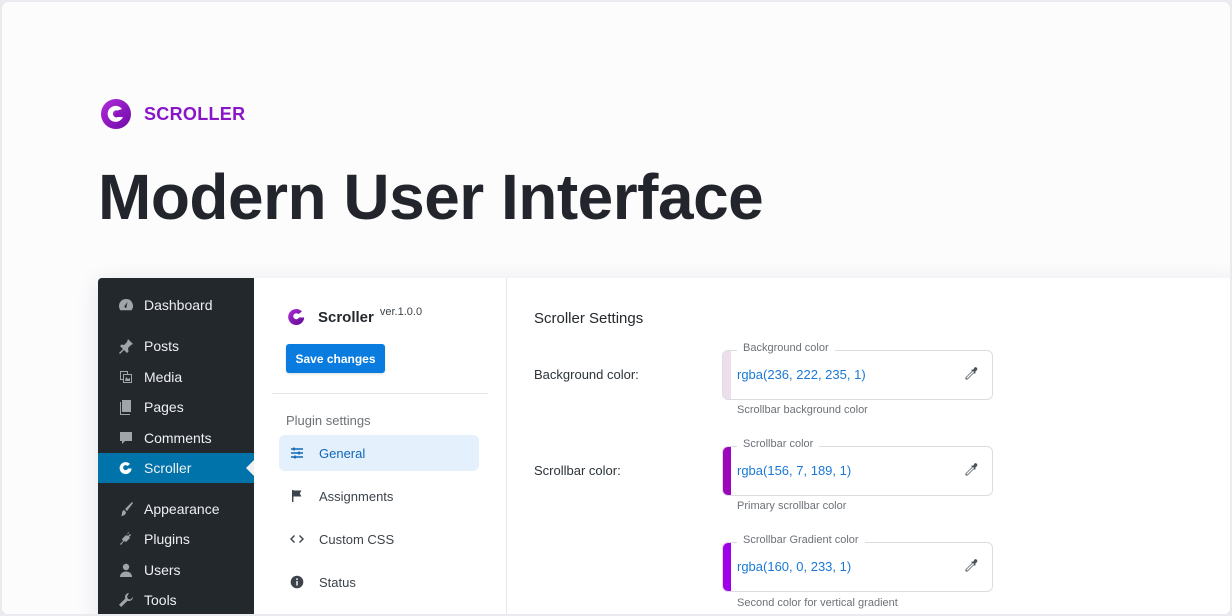 The width and height of the screenshot is (1232, 616). I want to click on scrollbar-gradient-color-input, so click(837, 566).